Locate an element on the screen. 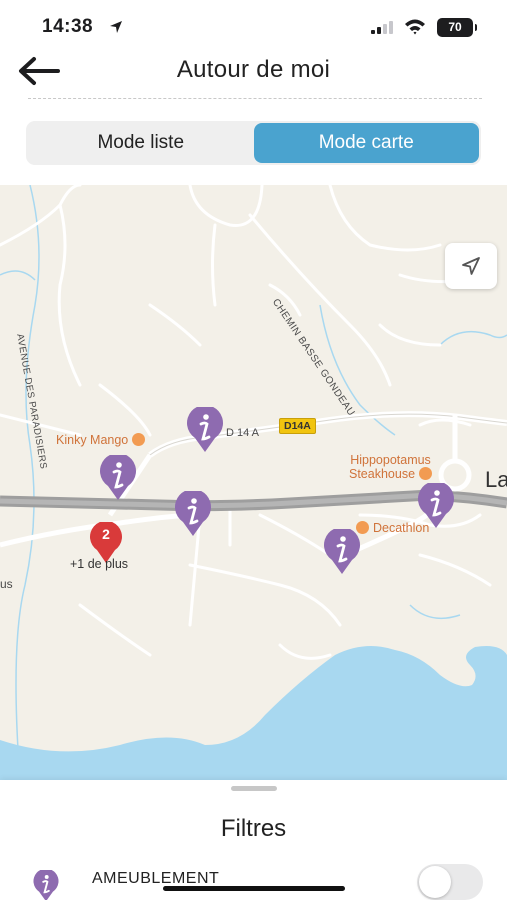 This screenshot has width=507, height=900. filters-sheet: Filtres AMEUBLEMENT is located at coordinates (253, 840).